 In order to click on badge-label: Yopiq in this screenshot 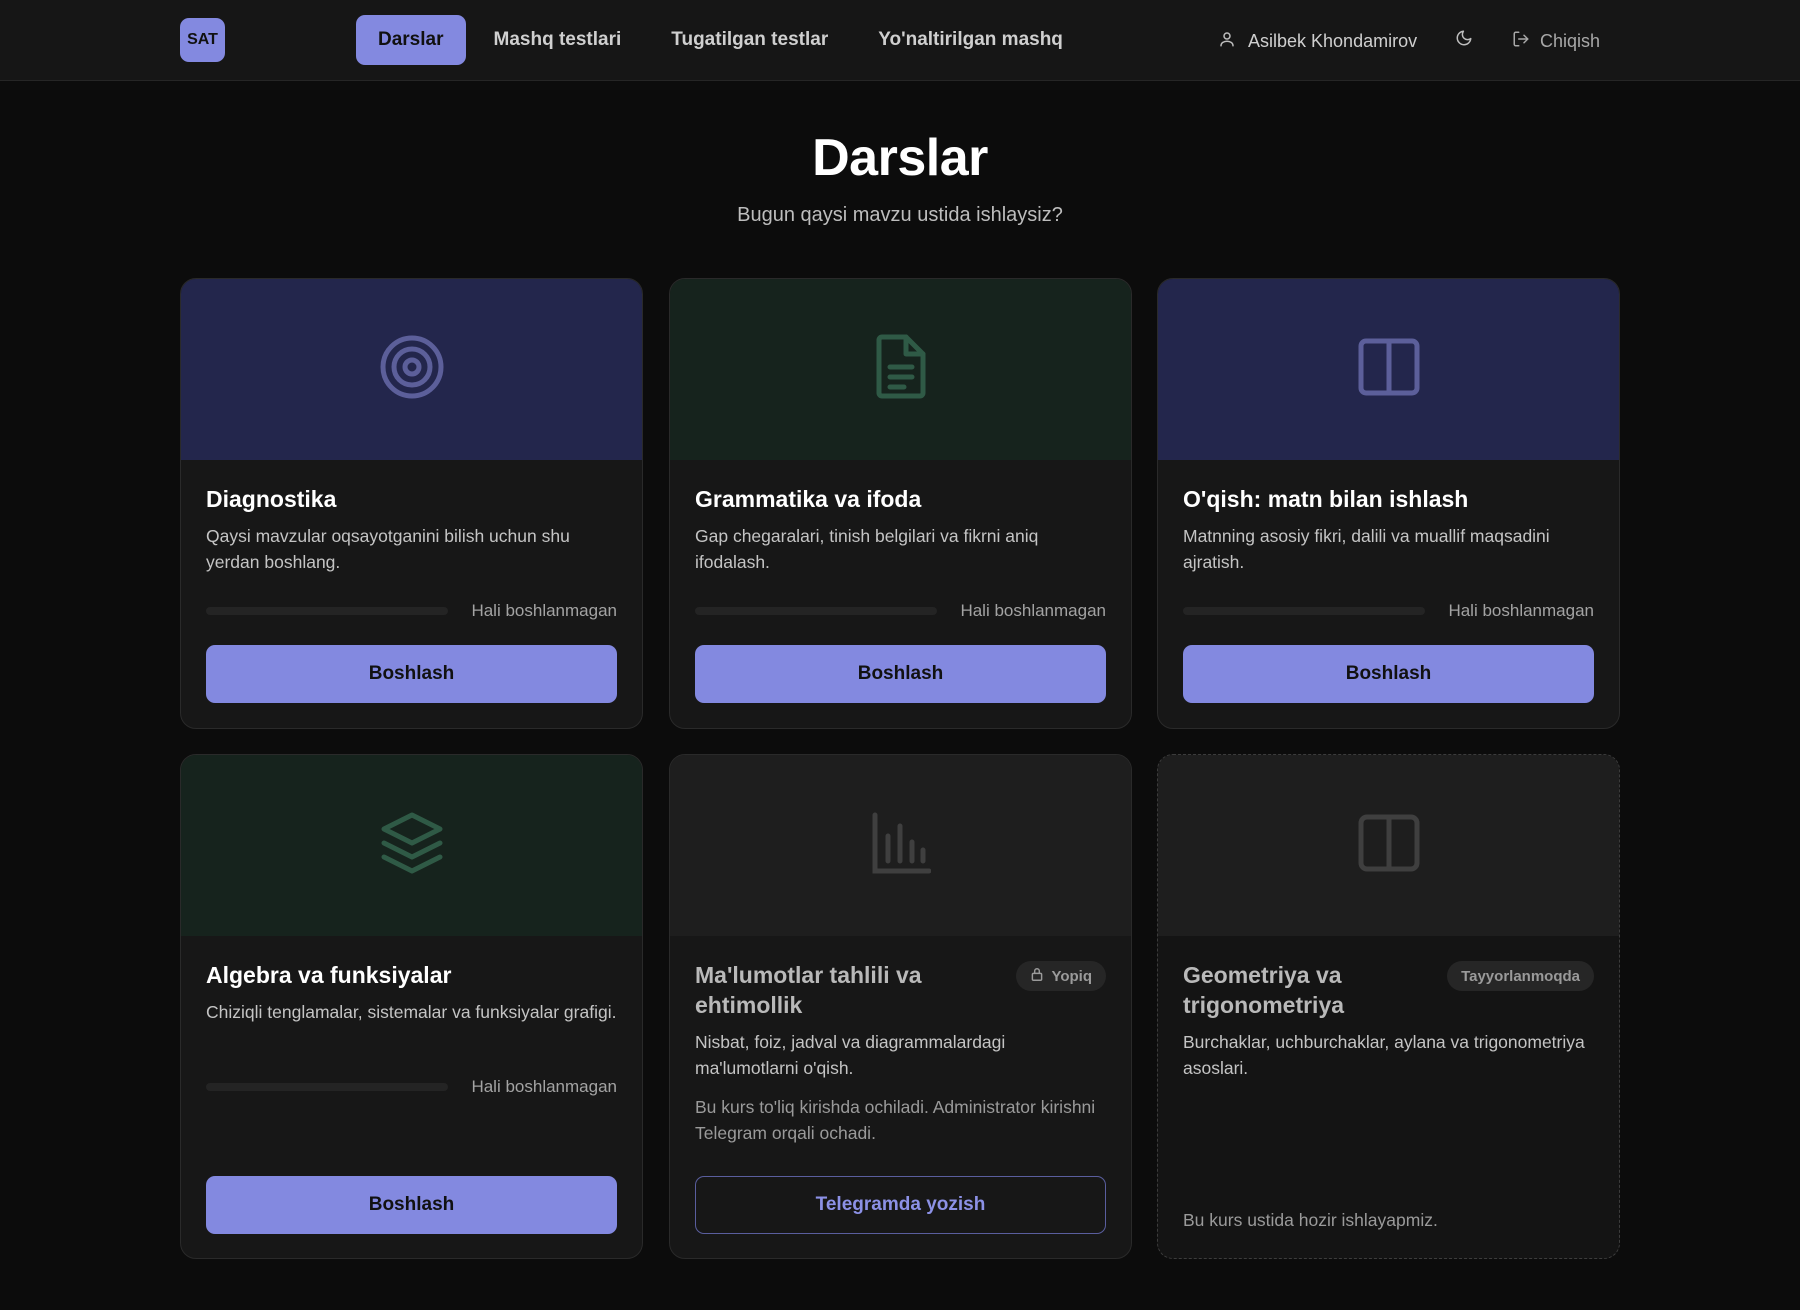, I will do `click(1071, 976)`.